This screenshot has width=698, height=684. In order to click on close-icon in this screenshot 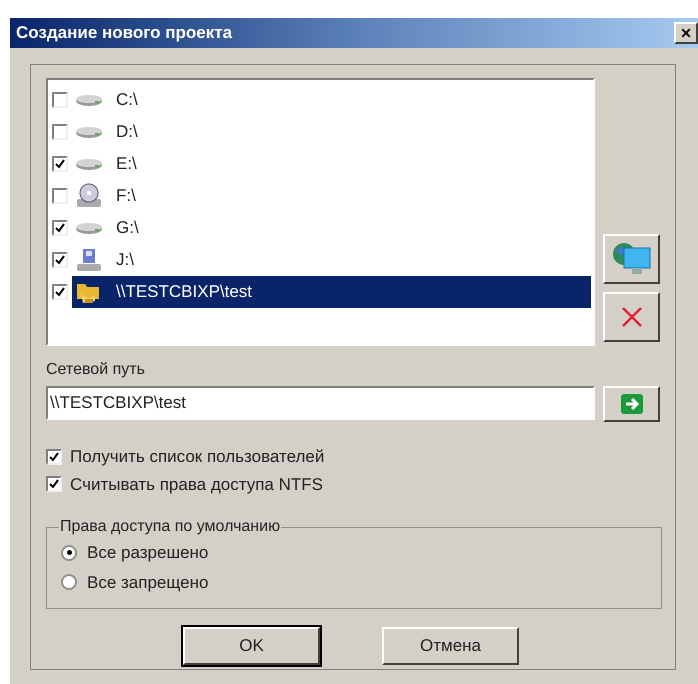, I will do `click(631, 317)`.